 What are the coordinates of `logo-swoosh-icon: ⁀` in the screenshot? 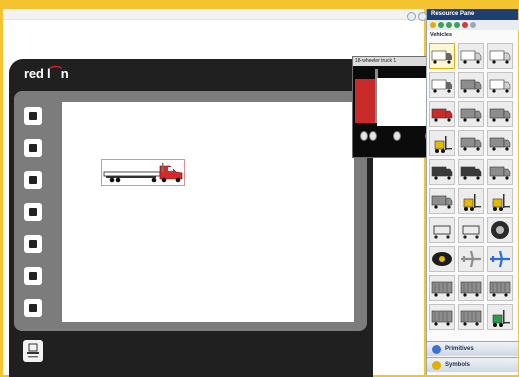 It's located at (55, 73).